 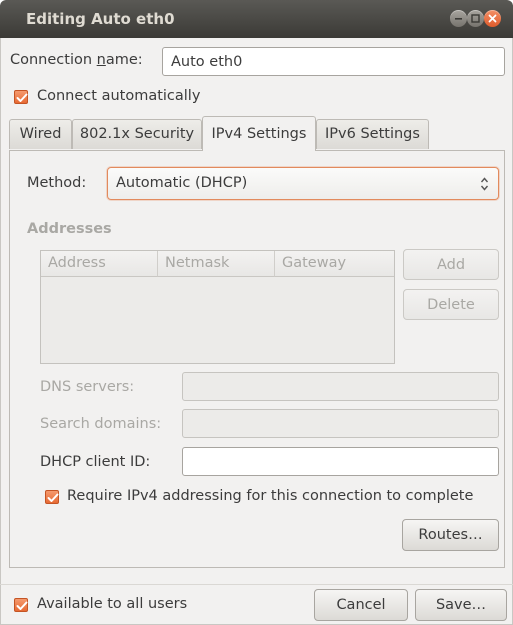 I want to click on search-domains-input, so click(x=340, y=423).